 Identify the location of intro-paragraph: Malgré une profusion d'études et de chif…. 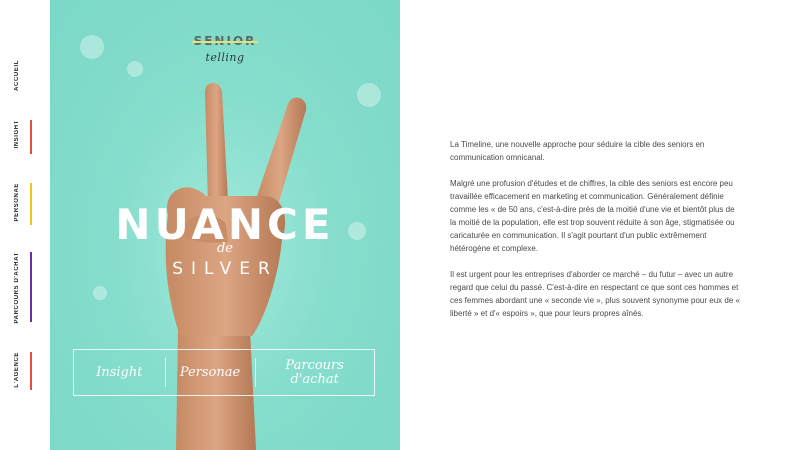
(592, 216).